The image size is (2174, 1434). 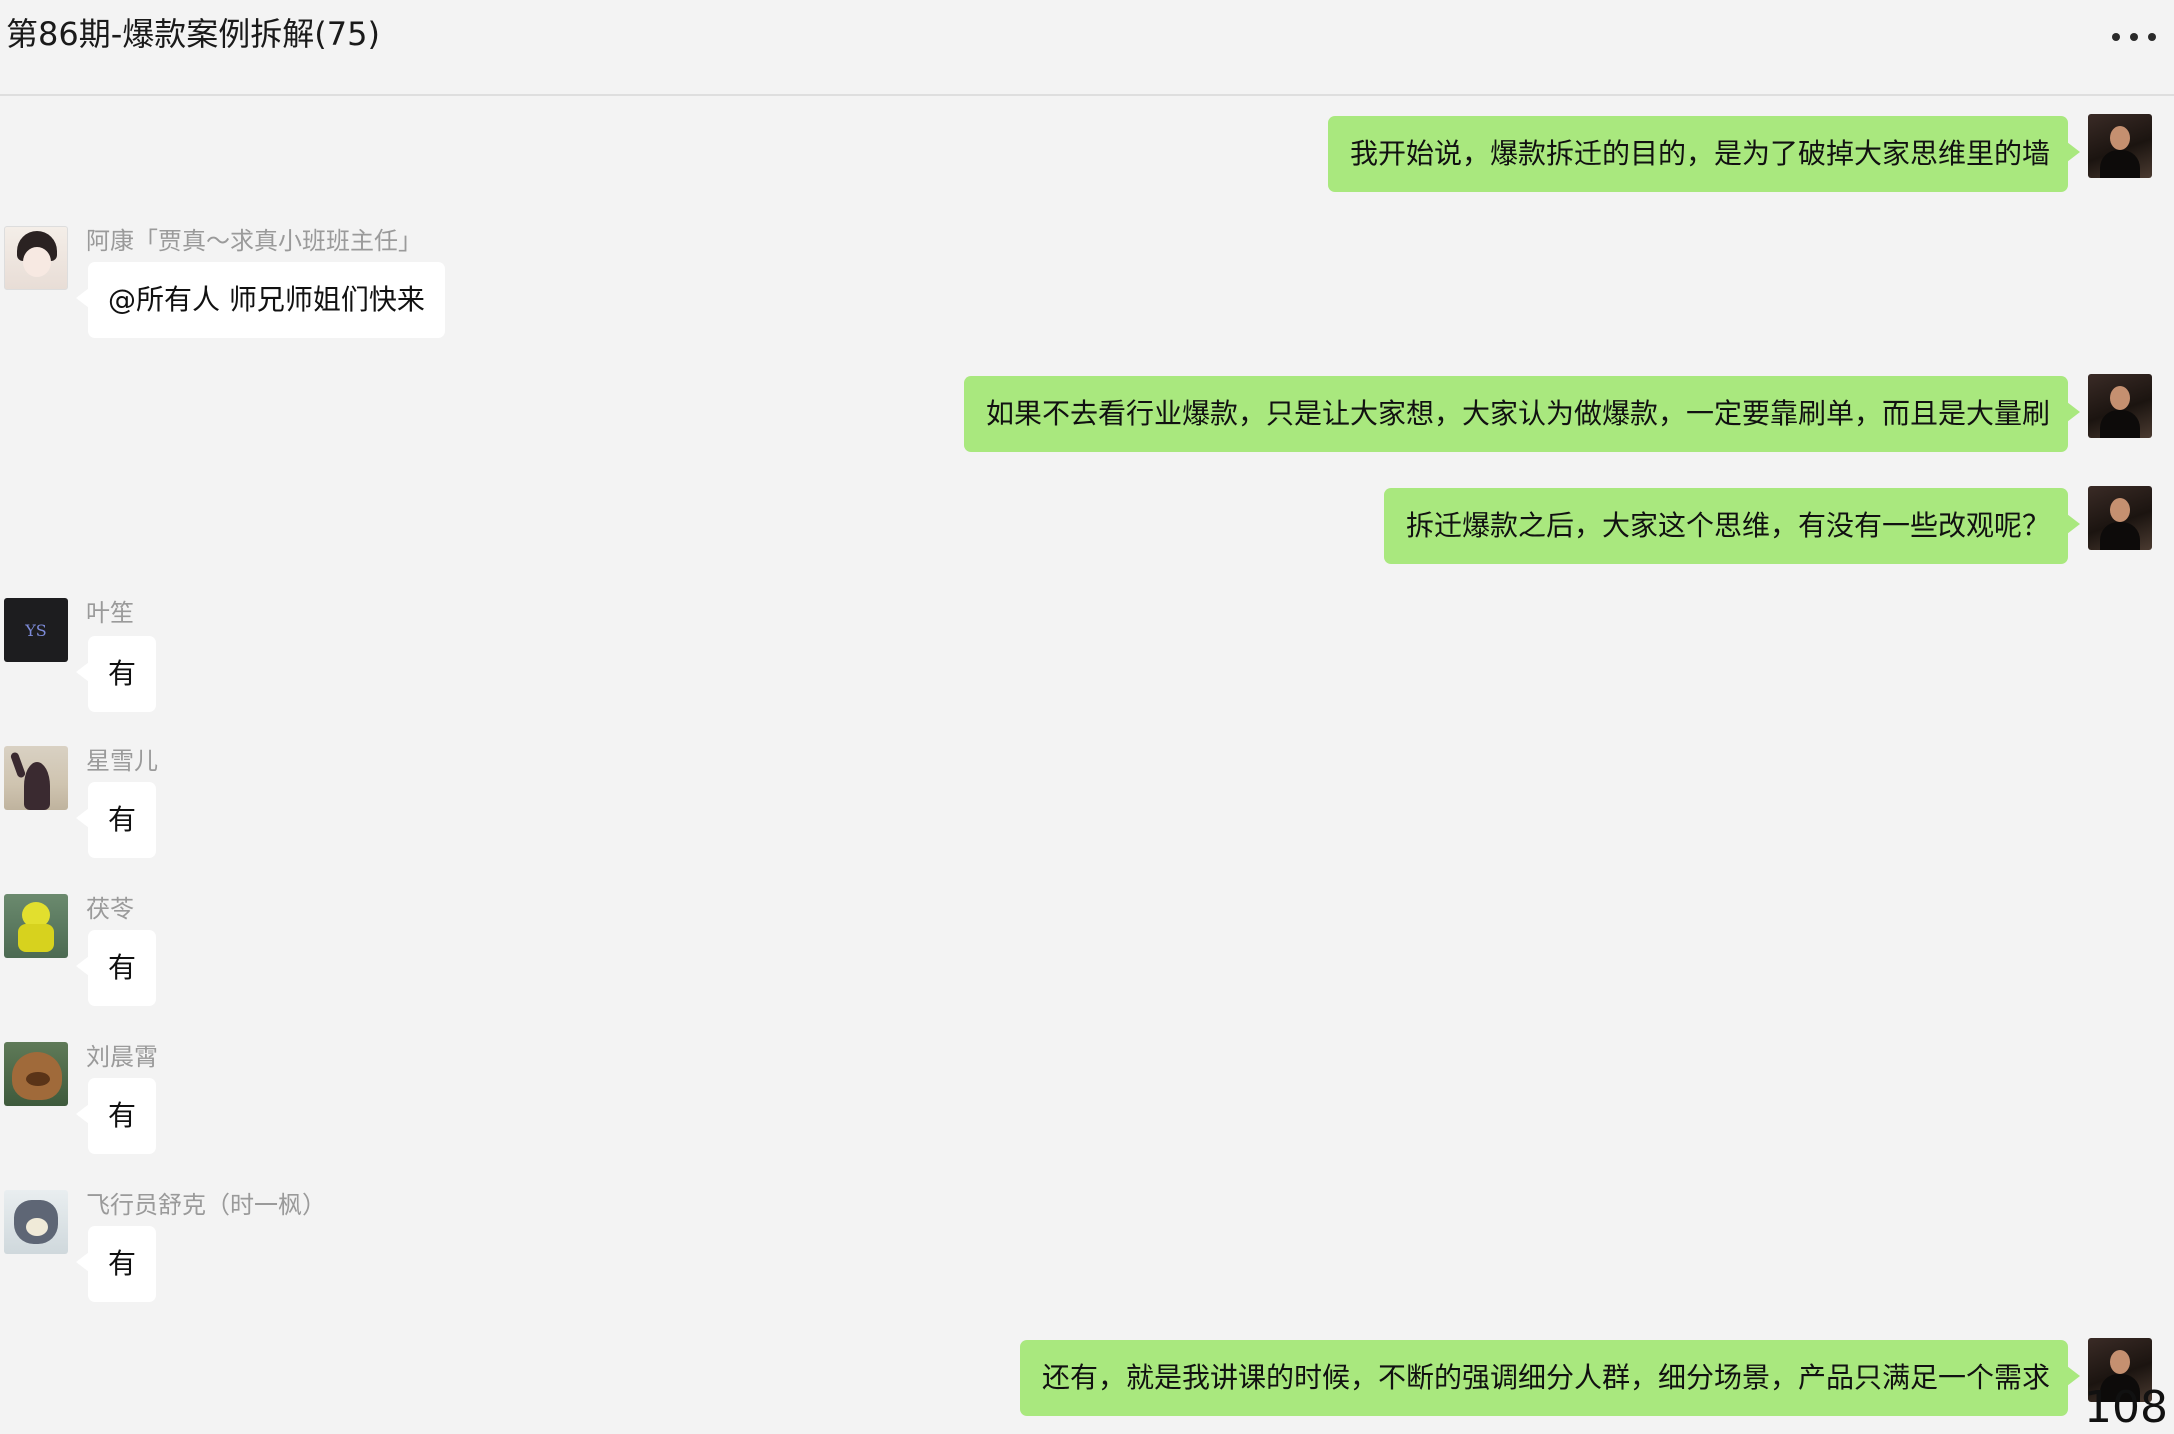 What do you see at coordinates (1087, 952) in the screenshot?
I see `message-row: 茯苓 有` at bounding box center [1087, 952].